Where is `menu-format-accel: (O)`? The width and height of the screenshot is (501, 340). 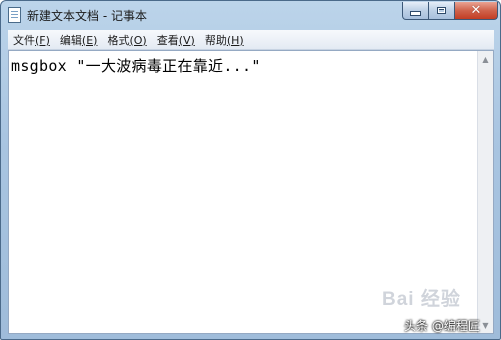 menu-format-accel: (O) is located at coordinates (138, 40).